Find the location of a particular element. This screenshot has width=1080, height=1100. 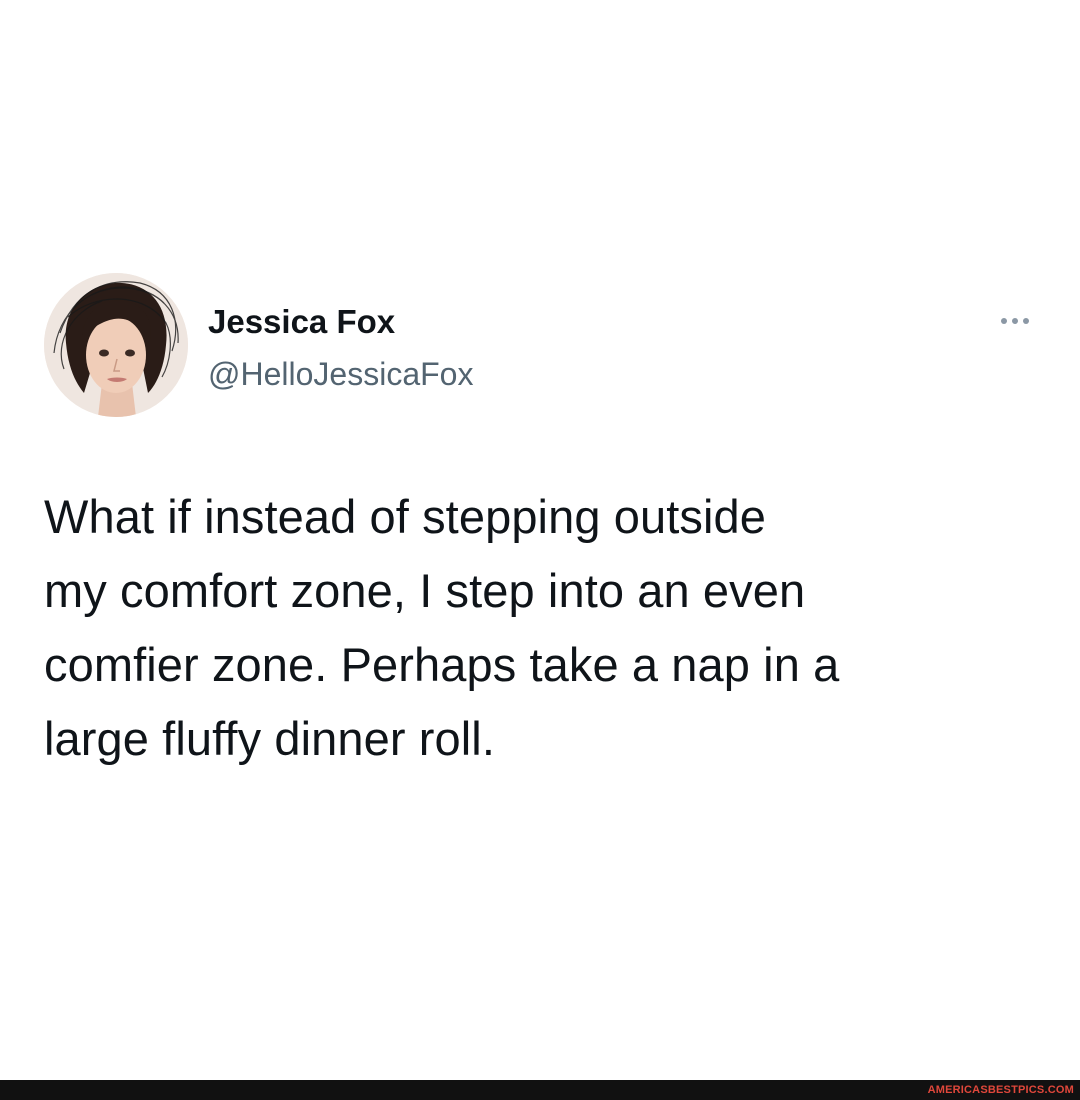

watermark: AMERICASBESTPICS.COM is located at coordinates (1000, 1090).